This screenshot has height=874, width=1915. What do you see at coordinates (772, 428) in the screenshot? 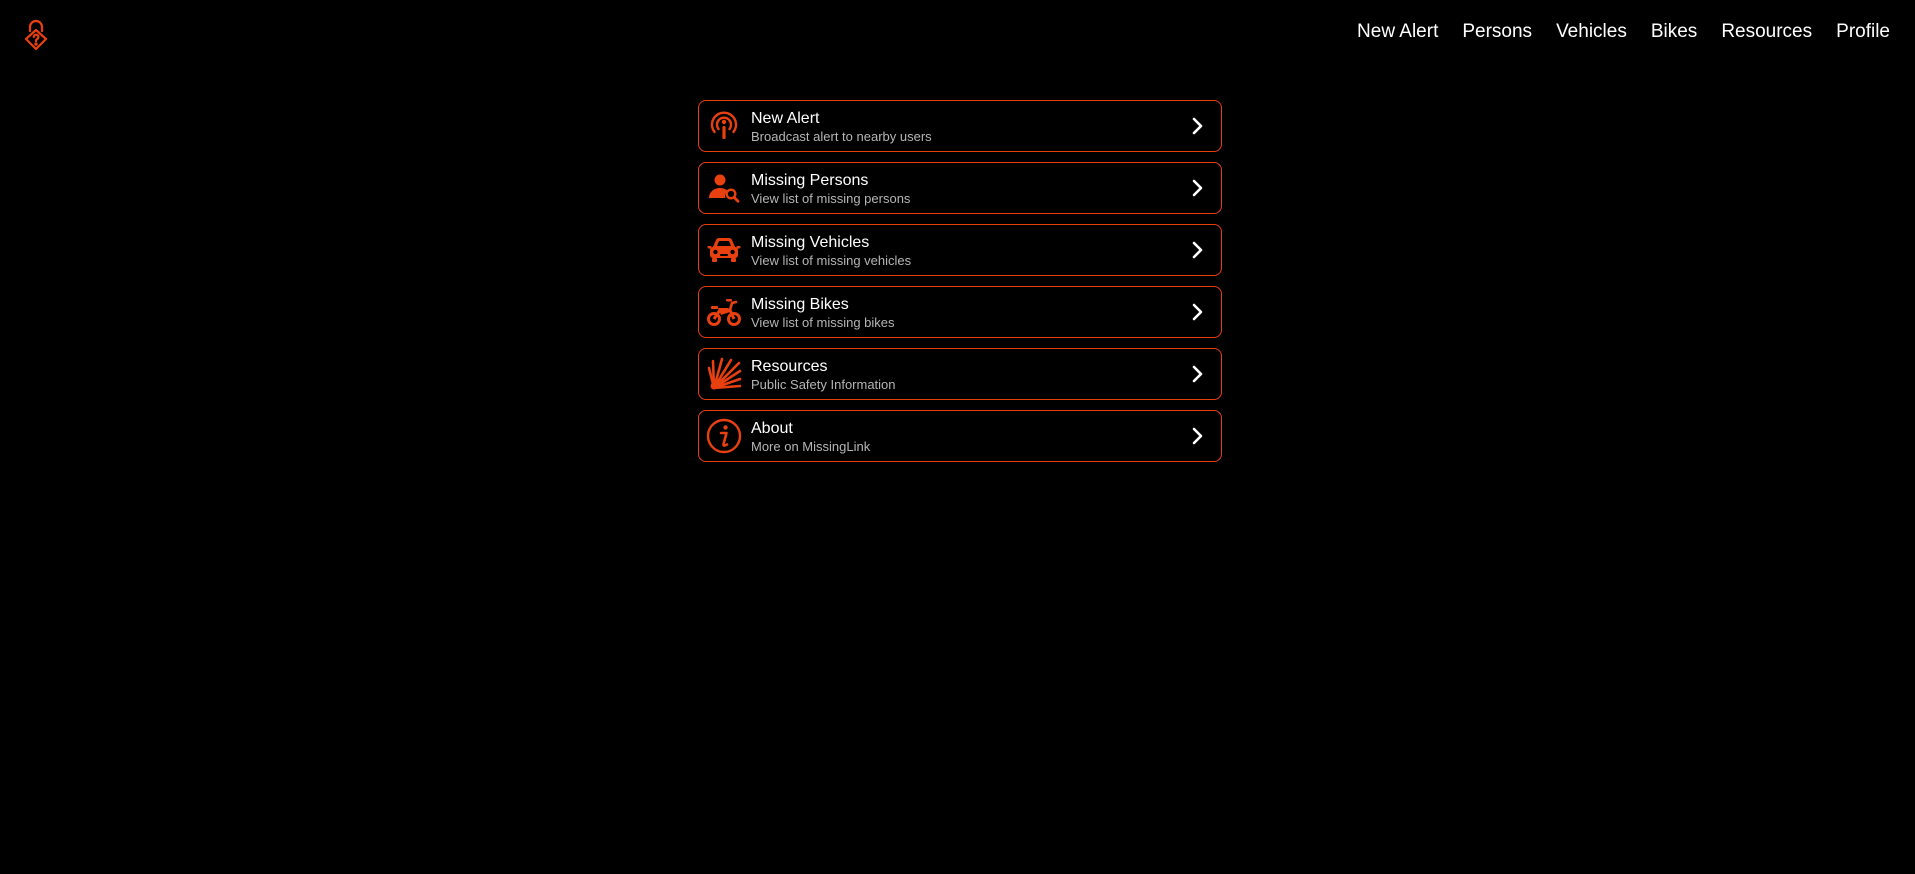
I see `menu-item-title: About` at bounding box center [772, 428].